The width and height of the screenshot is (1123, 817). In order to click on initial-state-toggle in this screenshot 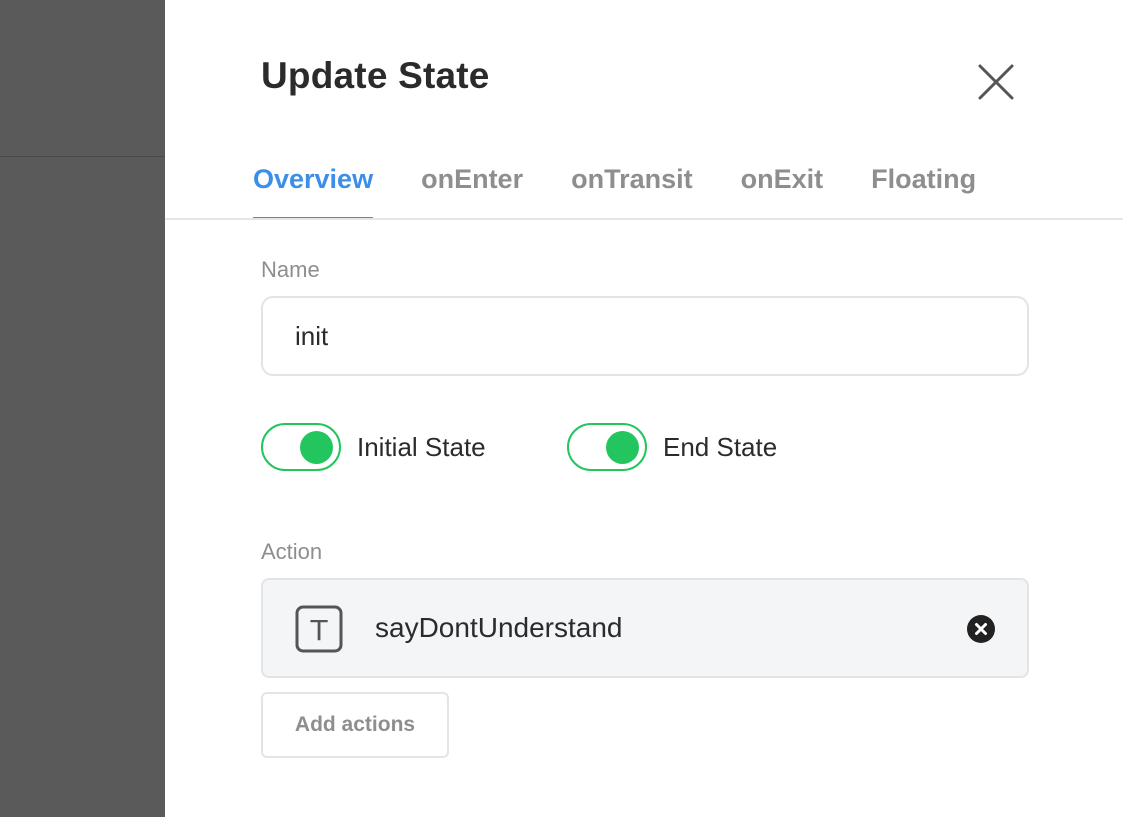, I will do `click(301, 447)`.